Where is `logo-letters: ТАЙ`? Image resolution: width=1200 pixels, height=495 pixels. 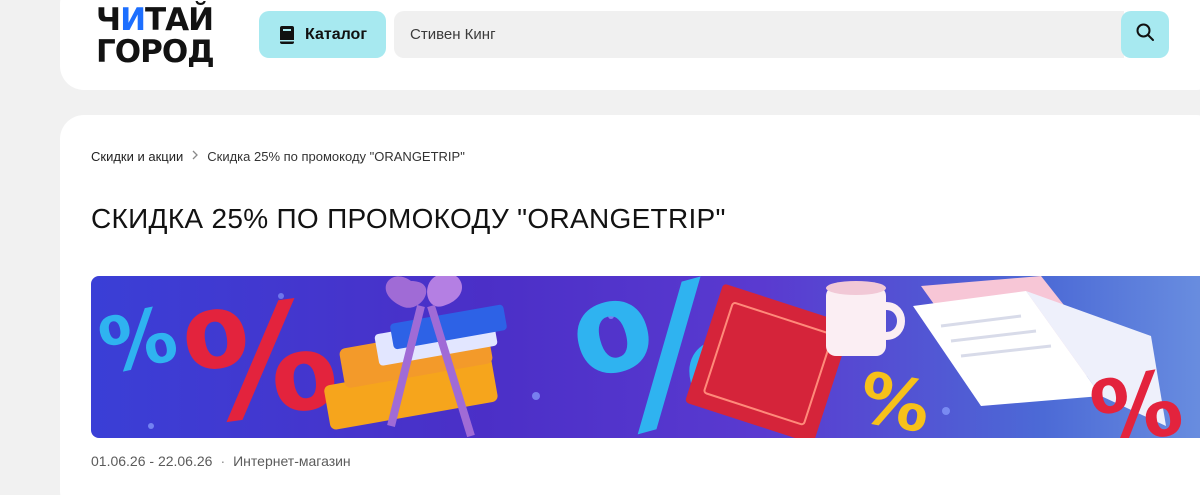
logo-letters: ТАЙ is located at coordinates (179, 20).